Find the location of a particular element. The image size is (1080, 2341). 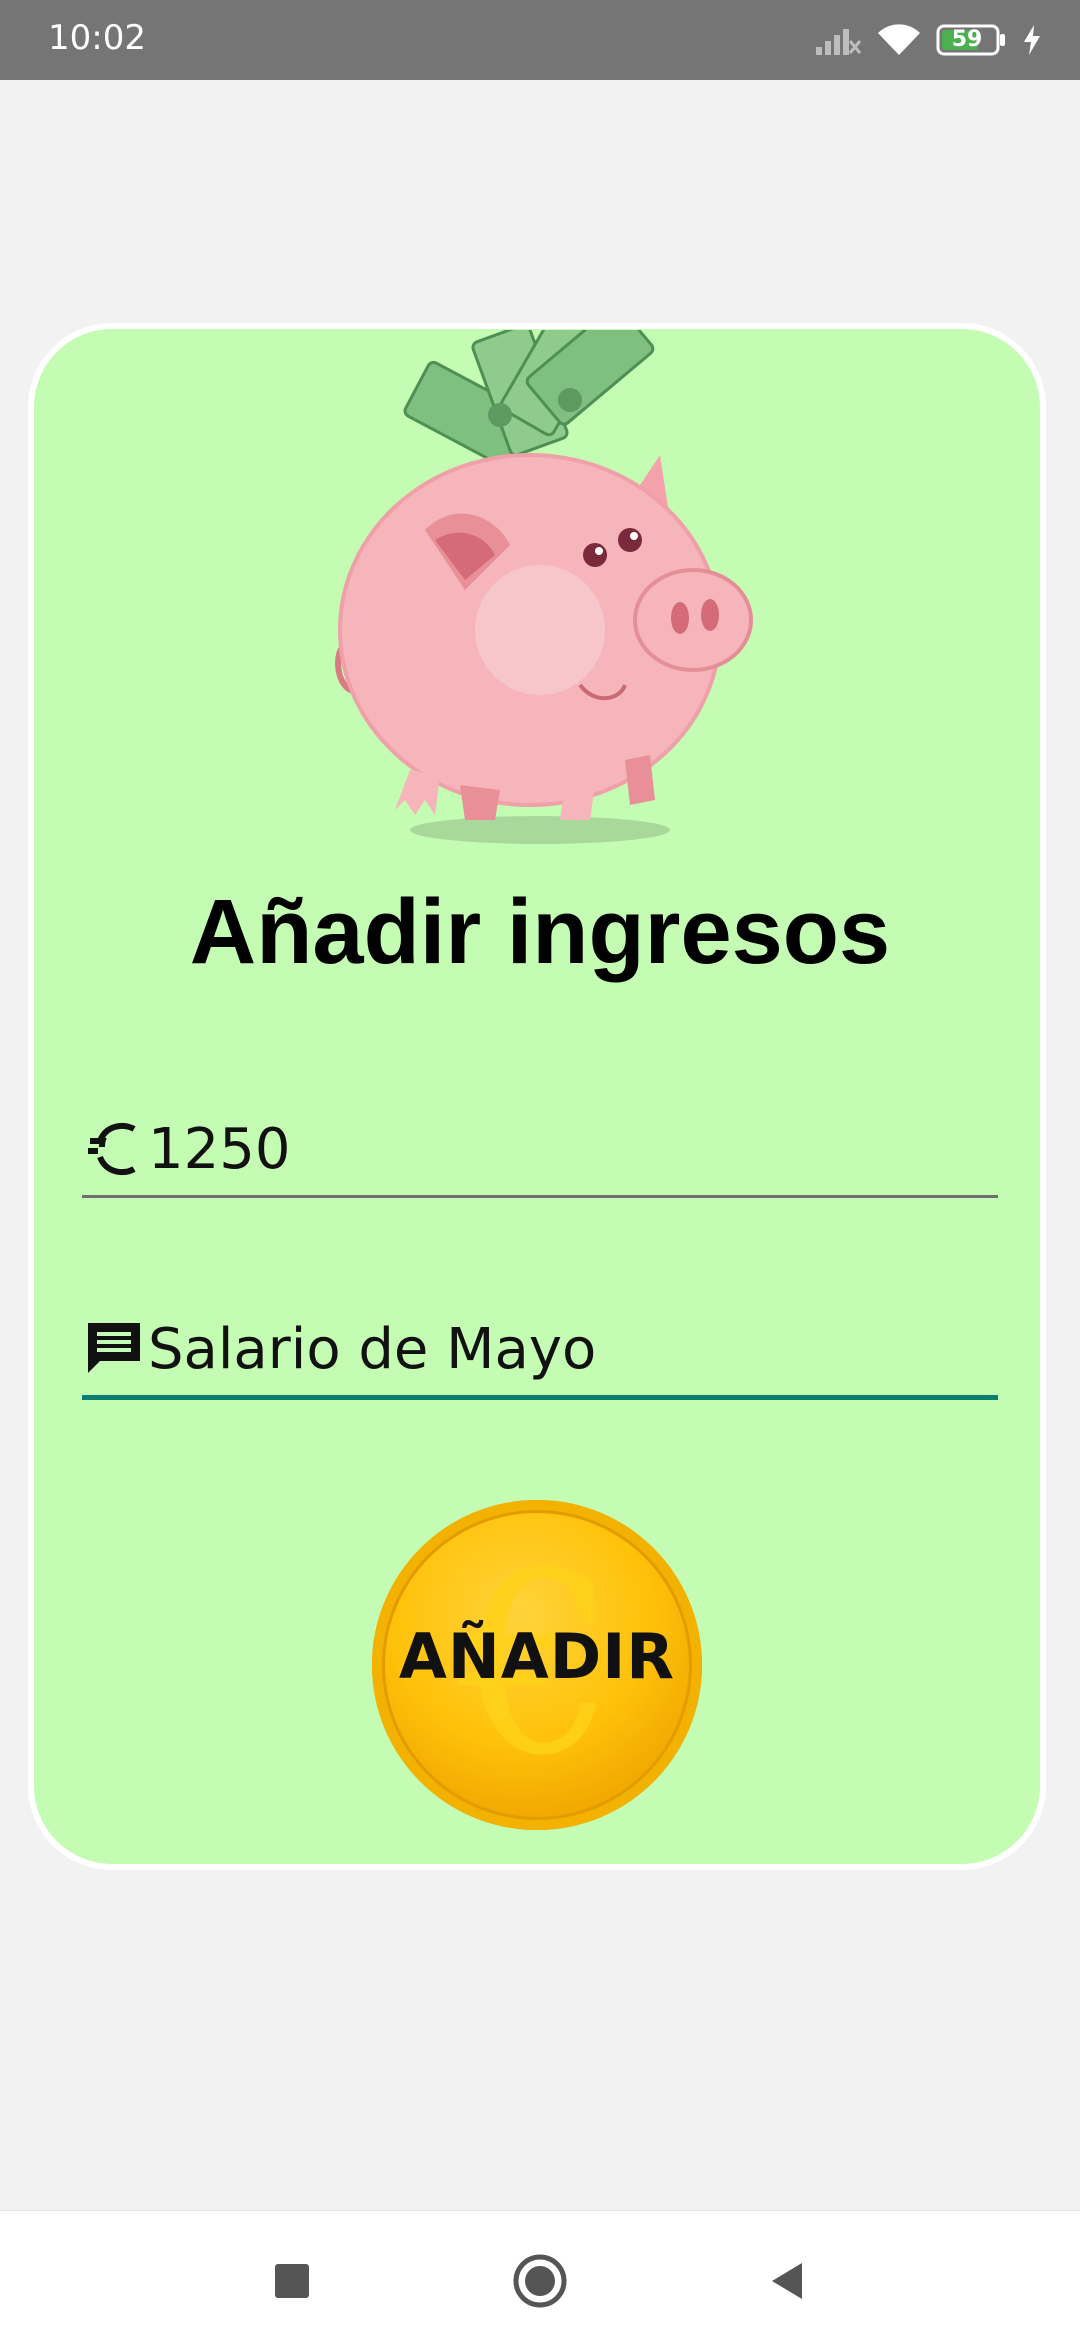

euro-icon is located at coordinates (114, 1149).